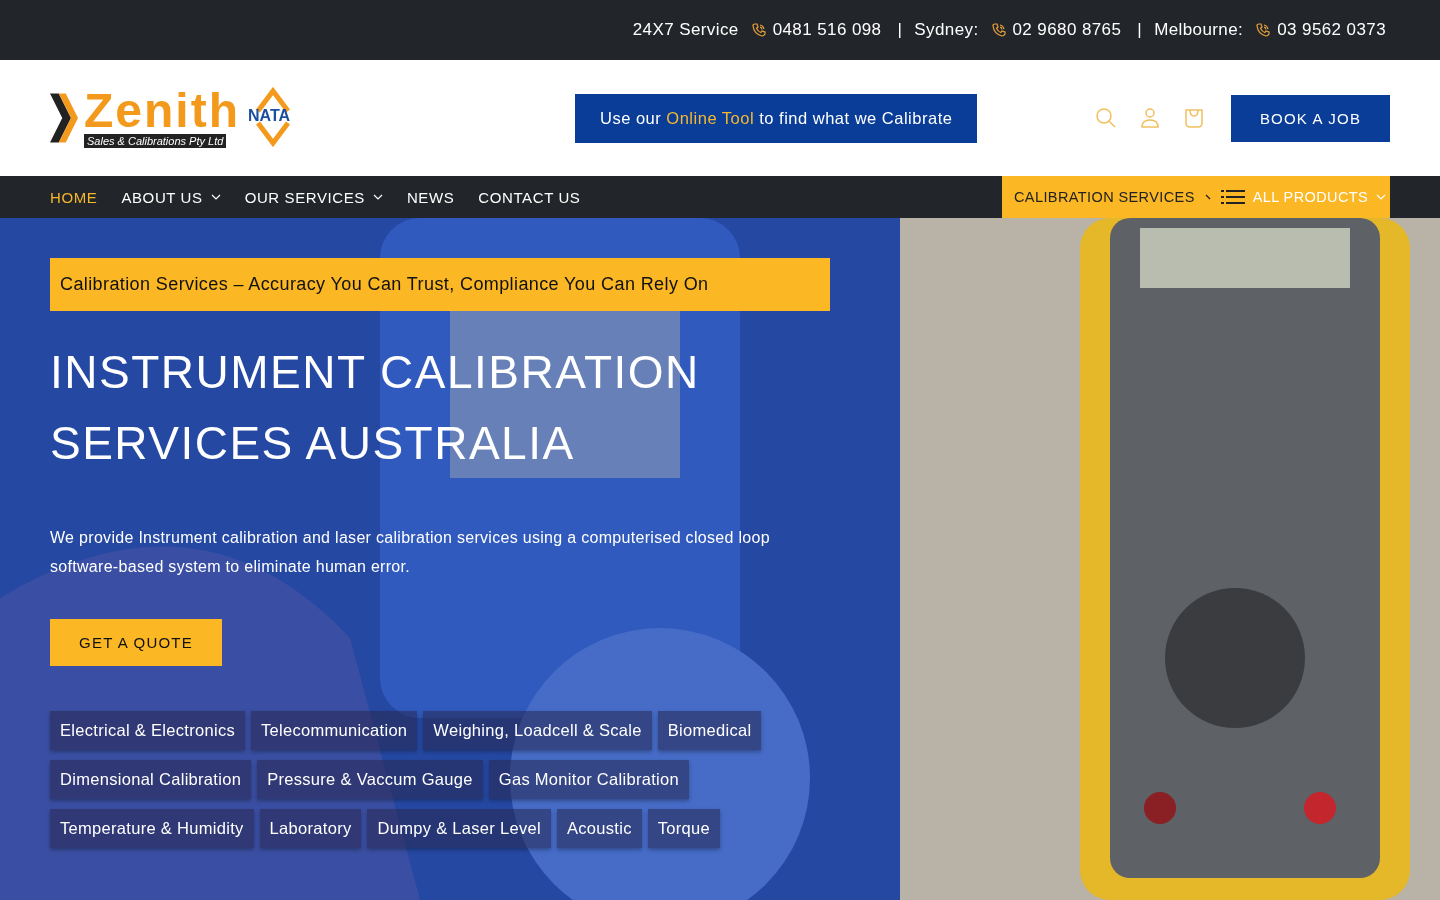  I want to click on service-tag: Dumpy & Laser Level, so click(459, 828).